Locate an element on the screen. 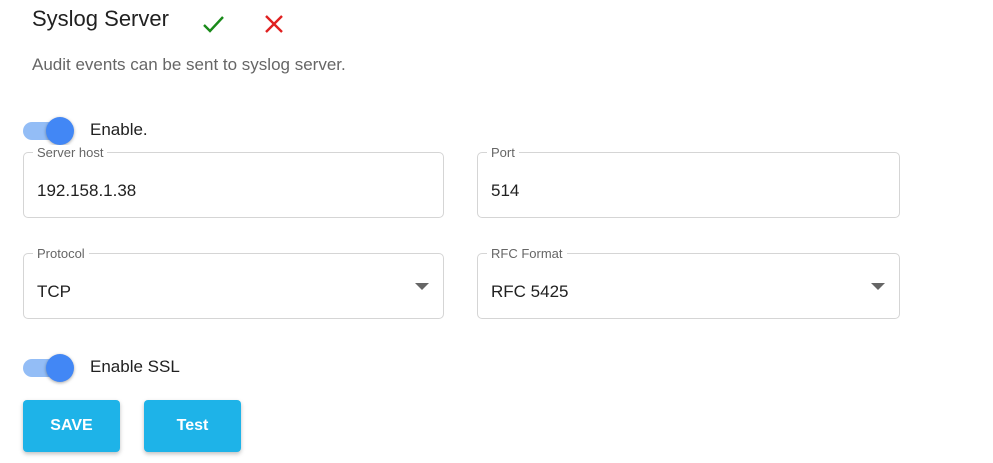 The width and height of the screenshot is (993, 463). page-title: Syslog Server is located at coordinates (100, 18).